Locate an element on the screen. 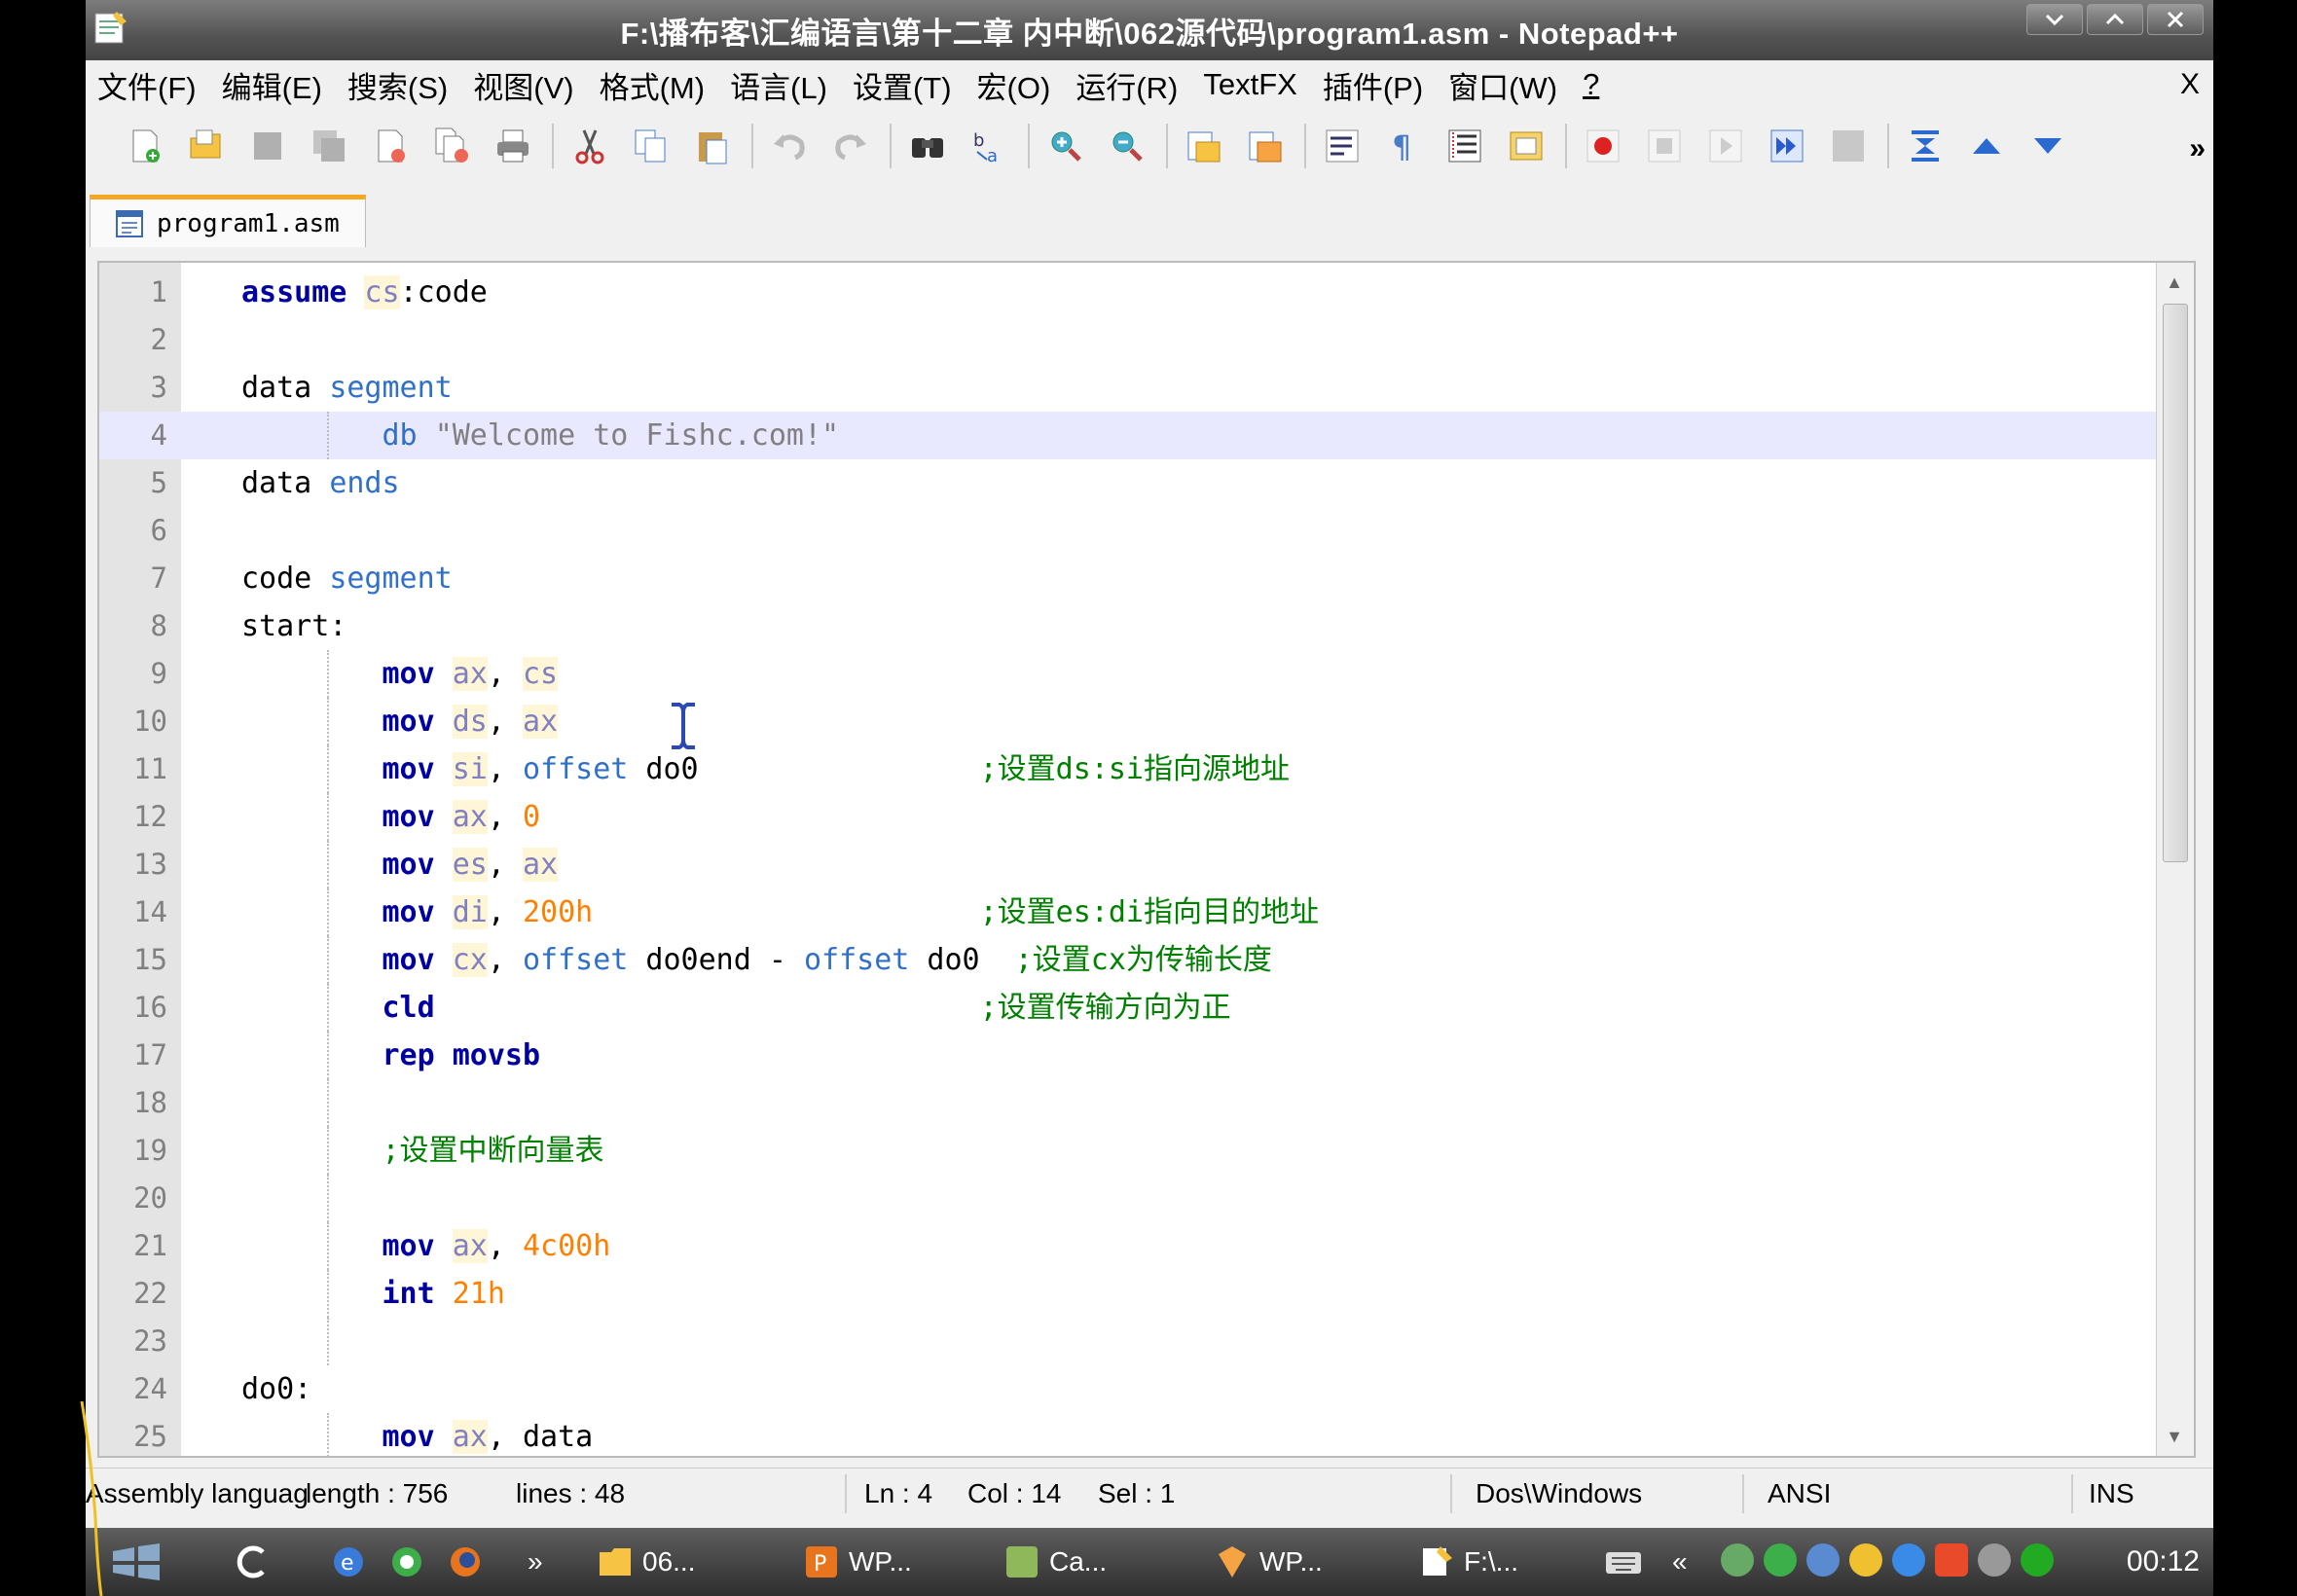  menu-help: ? is located at coordinates (1591, 84).